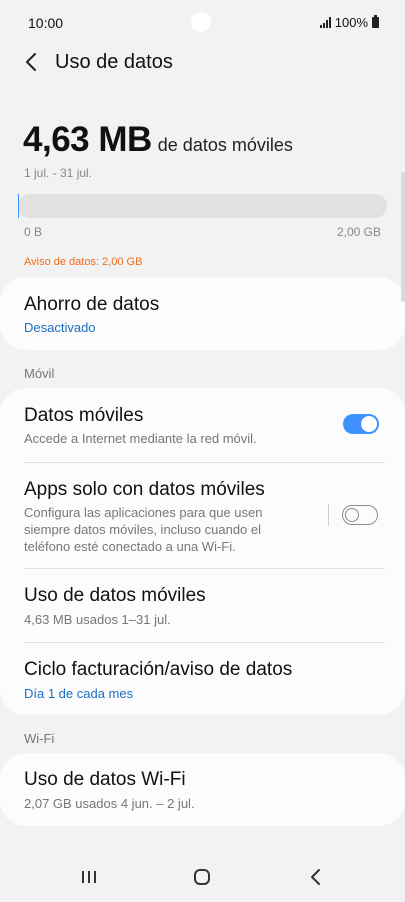 The height and width of the screenshot is (902, 405). I want to click on nav-back-icon, so click(315, 877).